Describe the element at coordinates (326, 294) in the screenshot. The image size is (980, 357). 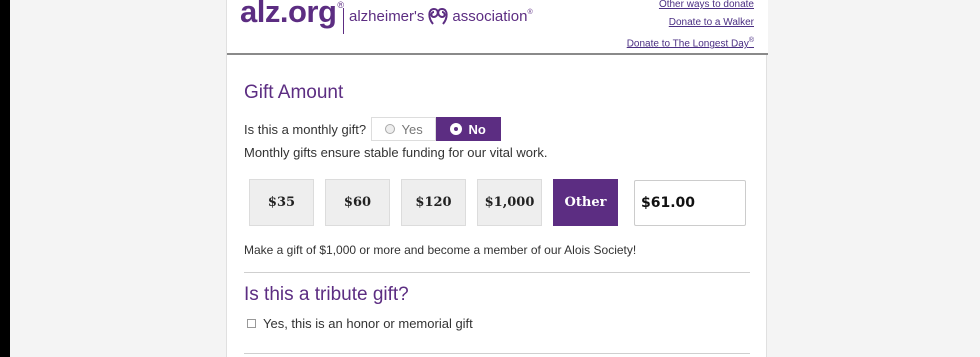
I see `tribute-title: Is this a tribute gift?` at that location.